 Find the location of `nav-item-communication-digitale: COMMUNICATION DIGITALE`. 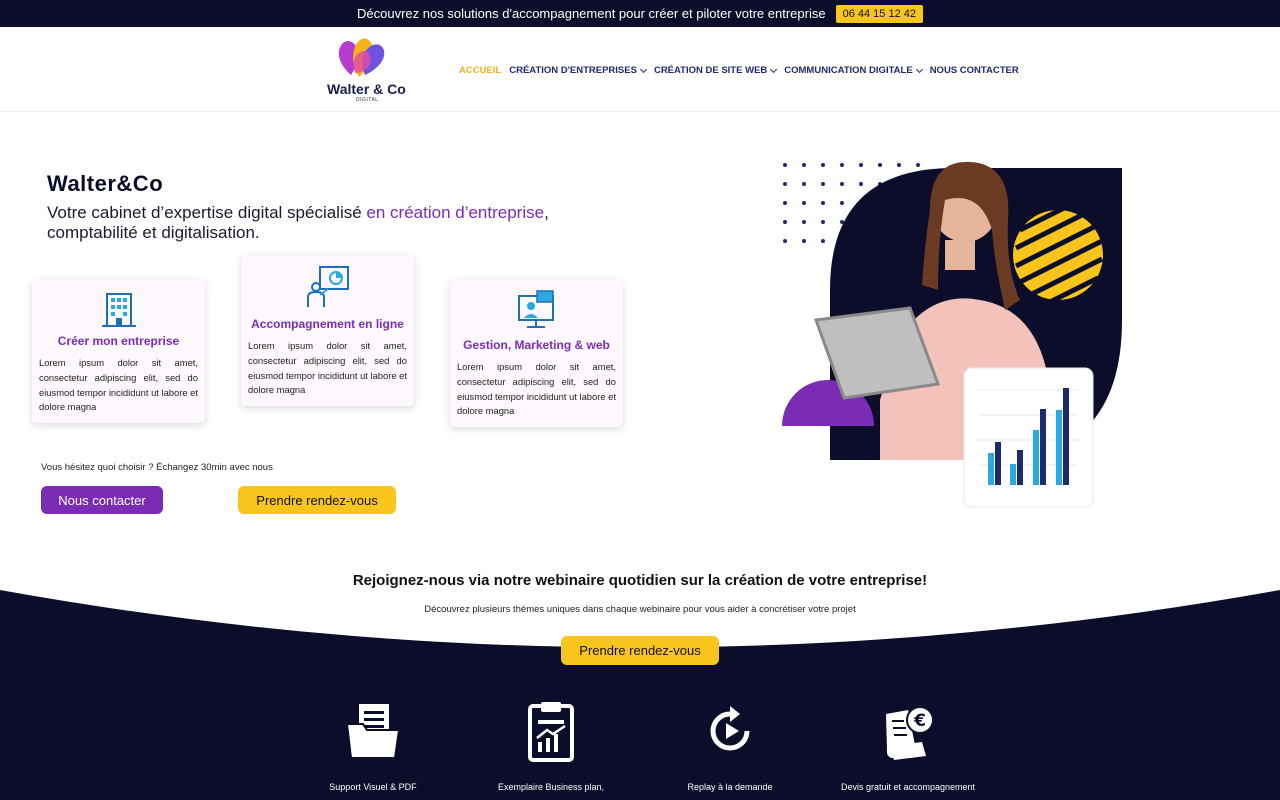

nav-item-communication-digitale: COMMUNICATION DIGITALE is located at coordinates (853, 70).